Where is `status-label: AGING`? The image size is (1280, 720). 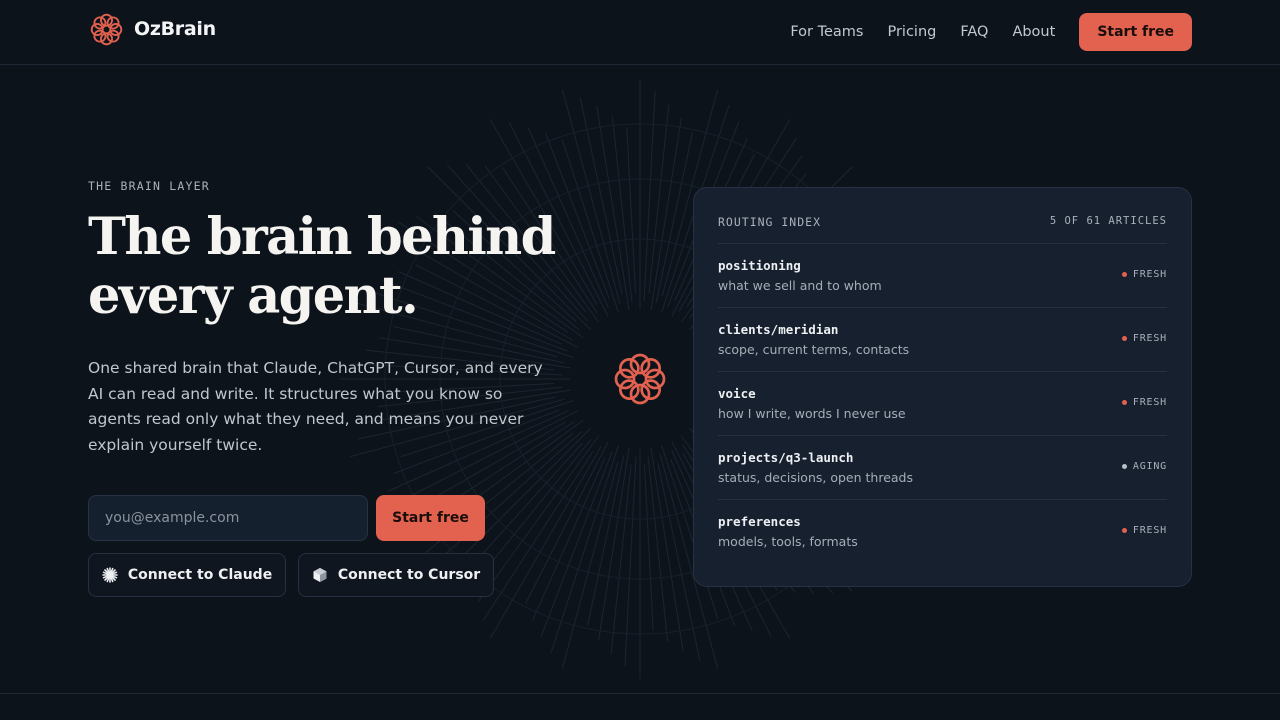
status-label: AGING is located at coordinates (1149, 466).